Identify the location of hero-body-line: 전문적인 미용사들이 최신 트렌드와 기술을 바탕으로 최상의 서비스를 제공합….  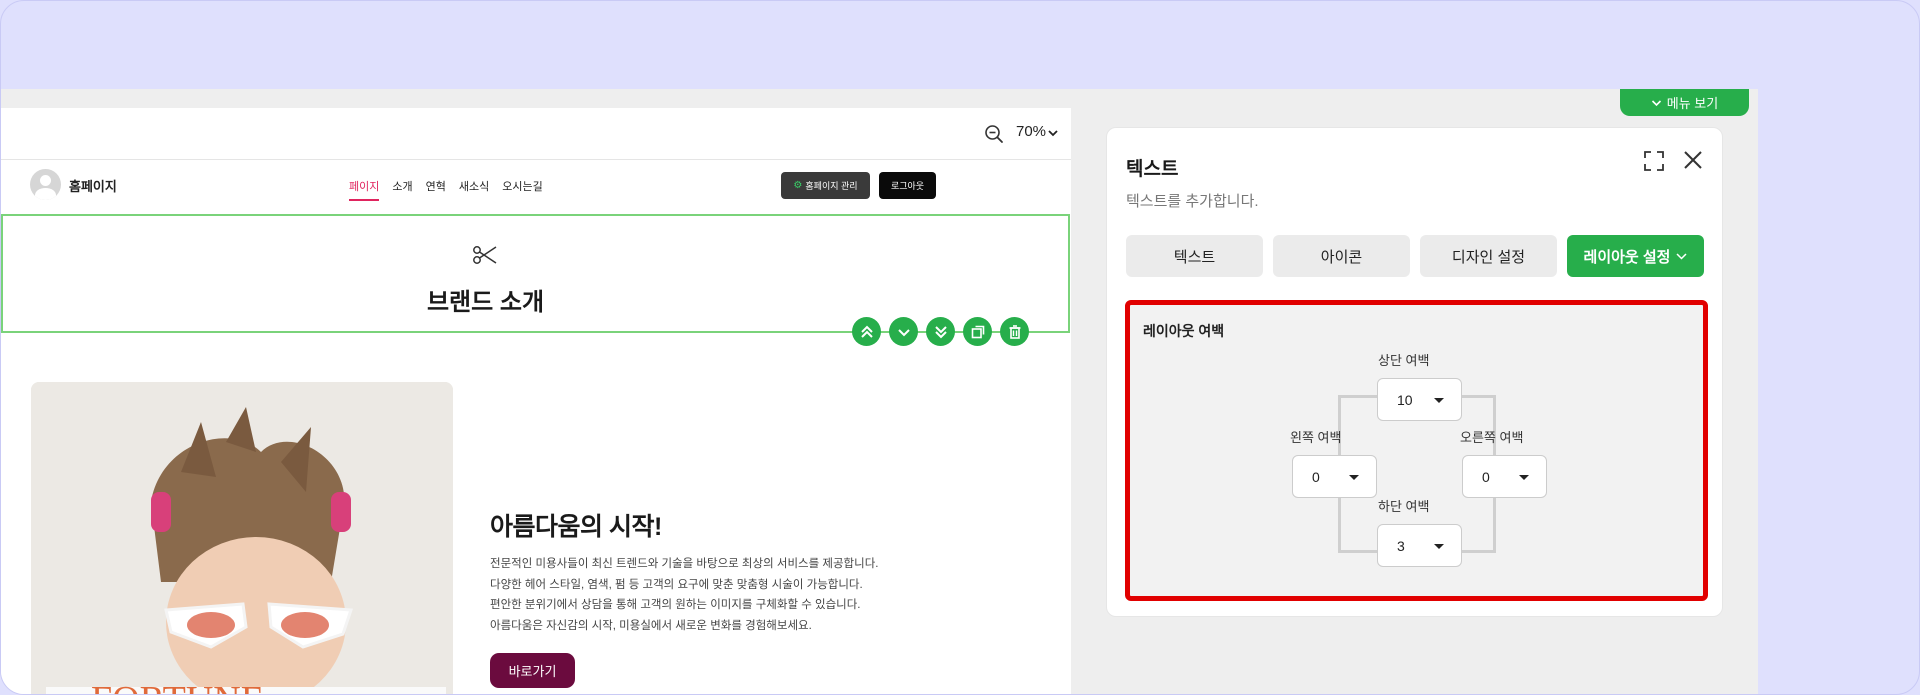
(684, 564).